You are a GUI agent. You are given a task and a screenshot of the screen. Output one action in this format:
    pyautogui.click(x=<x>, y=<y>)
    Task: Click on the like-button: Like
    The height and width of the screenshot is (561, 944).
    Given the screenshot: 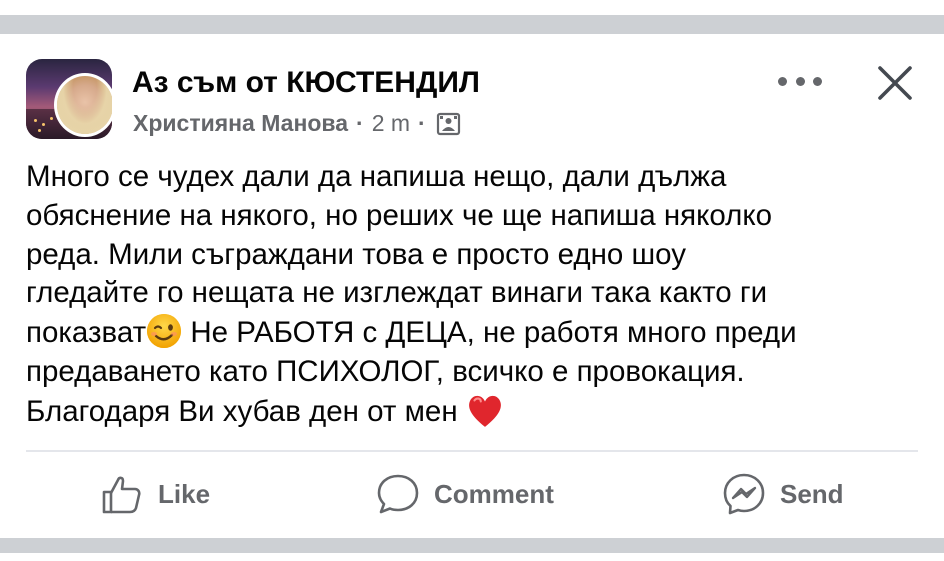 What is the action you would take?
    pyautogui.click(x=155, y=494)
    